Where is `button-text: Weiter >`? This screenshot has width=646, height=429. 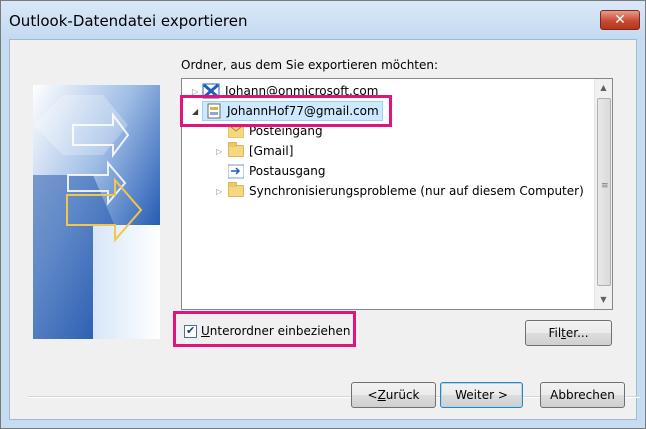 button-text: Weiter > is located at coordinates (481, 395).